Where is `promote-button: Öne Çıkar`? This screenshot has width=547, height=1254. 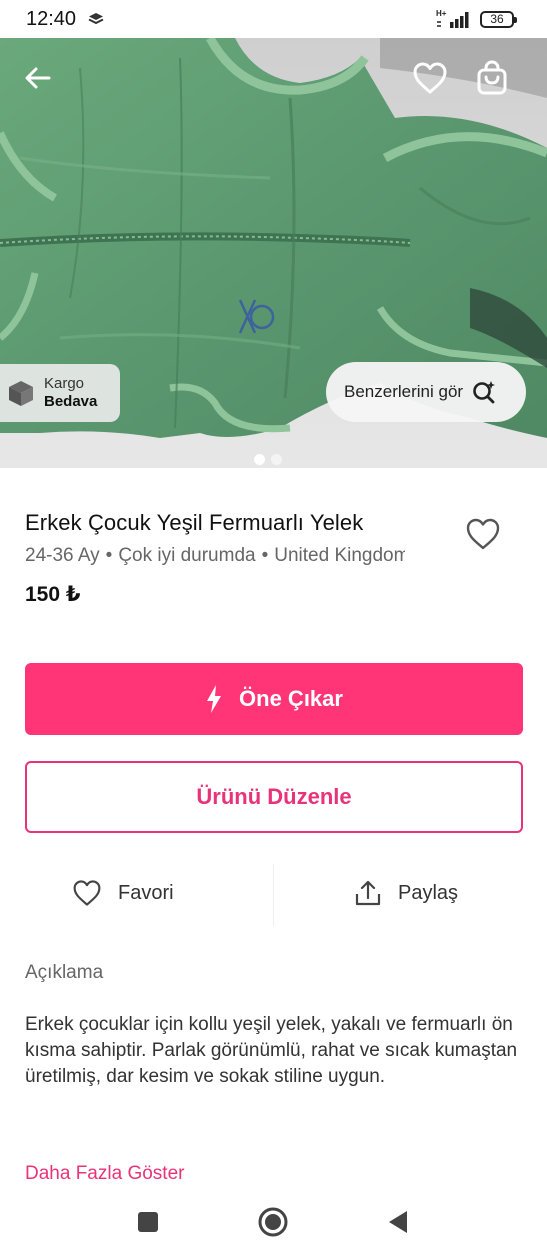 promote-button: Öne Çıkar is located at coordinates (274, 699).